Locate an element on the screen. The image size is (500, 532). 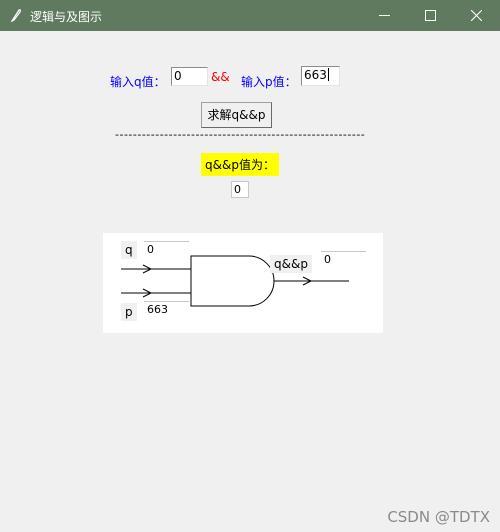
close-button is located at coordinates (477, 15).